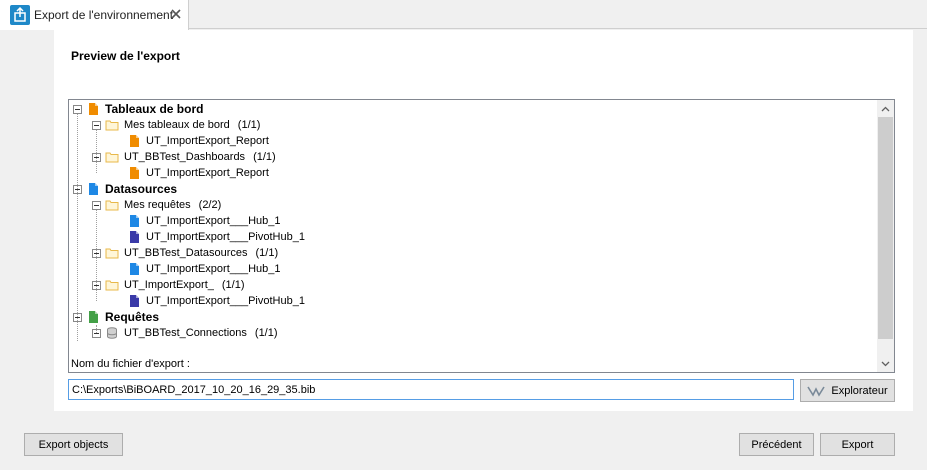  Describe the element at coordinates (176, 14) in the screenshot. I see `close-icon` at that location.